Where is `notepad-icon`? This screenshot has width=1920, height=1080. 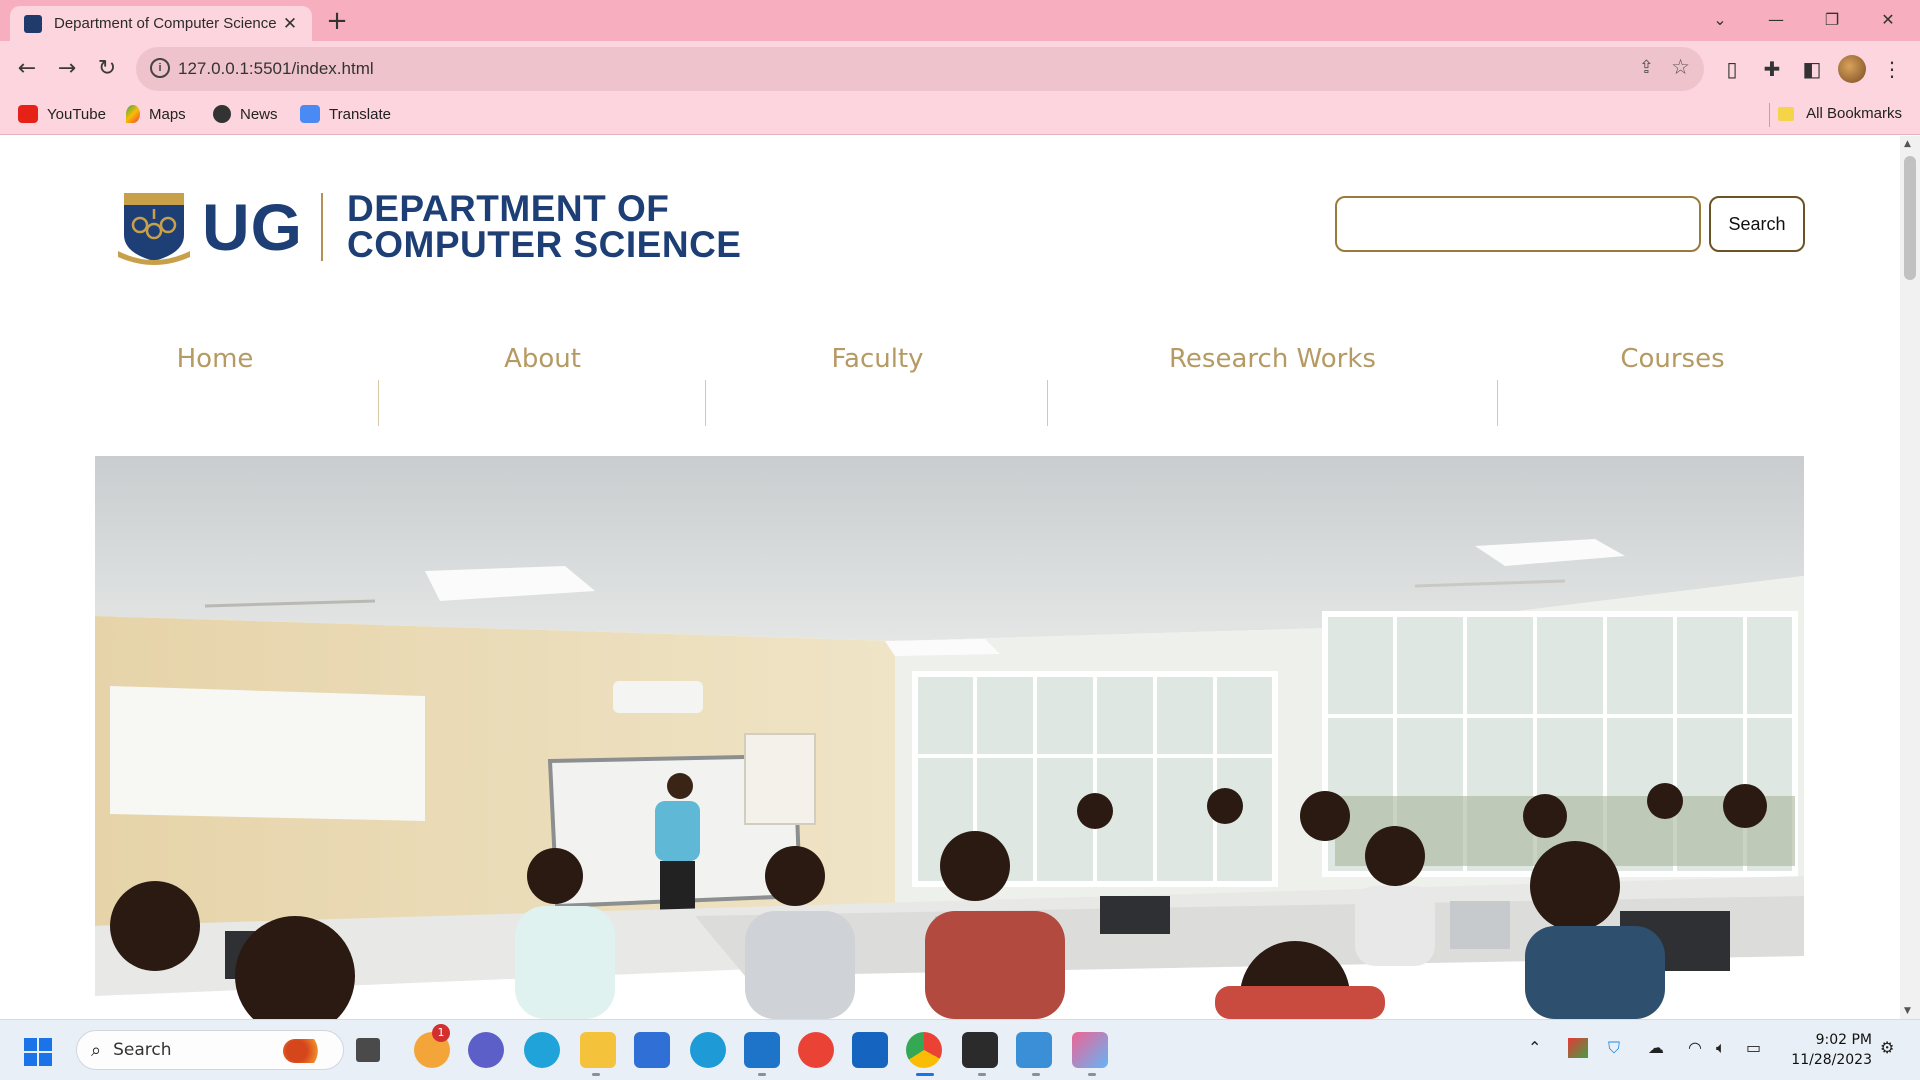 notepad-icon is located at coordinates (1034, 1050).